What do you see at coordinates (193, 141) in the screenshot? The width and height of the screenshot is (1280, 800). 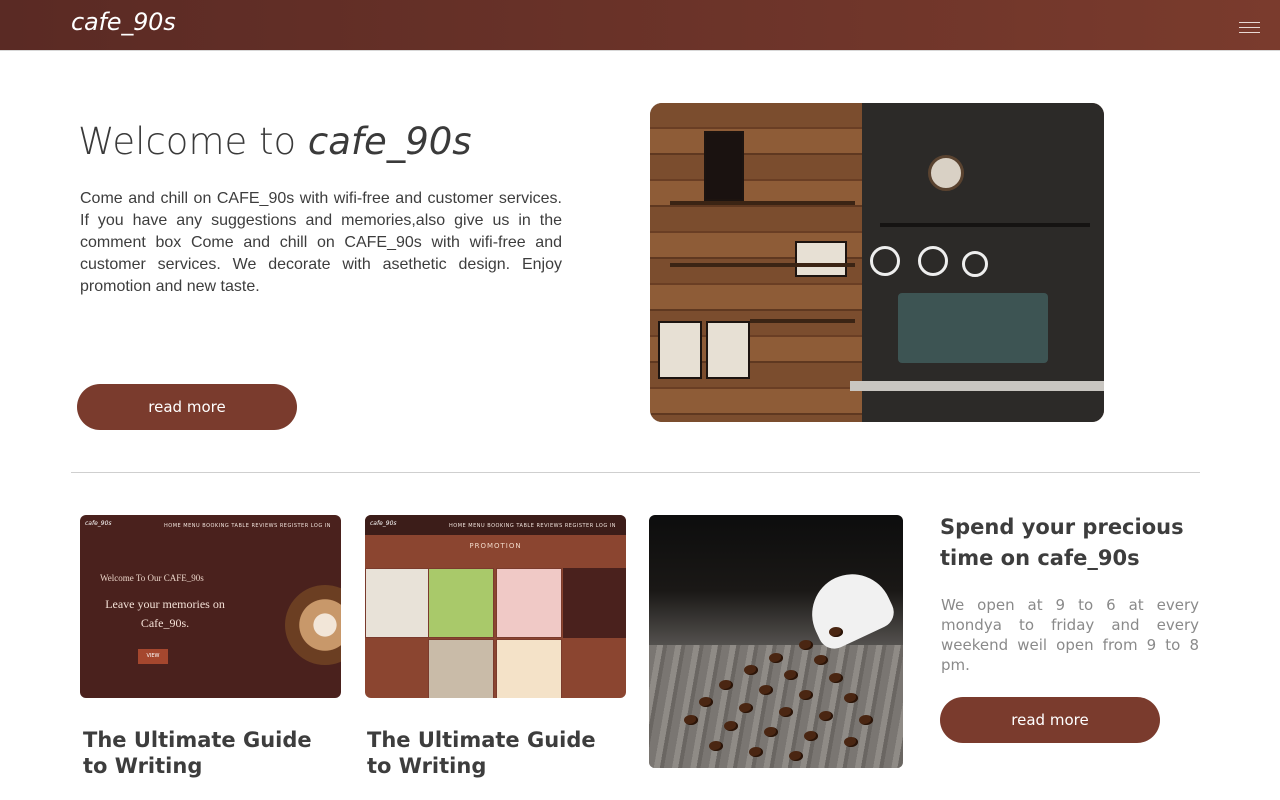 I see `hero-title-prefix: Welcome to` at bounding box center [193, 141].